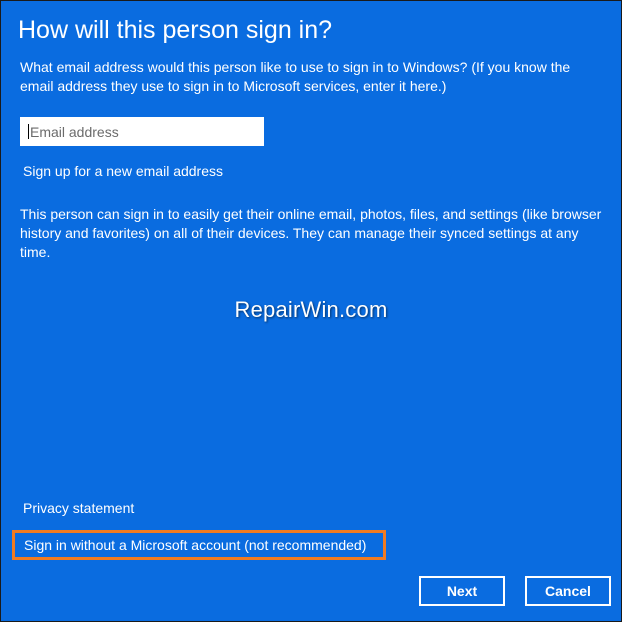 The width and height of the screenshot is (622, 622). I want to click on cancel-button: Cancel, so click(568, 591).